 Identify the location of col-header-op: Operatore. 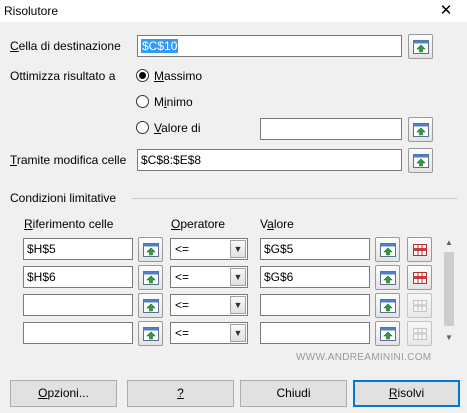
(198, 224).